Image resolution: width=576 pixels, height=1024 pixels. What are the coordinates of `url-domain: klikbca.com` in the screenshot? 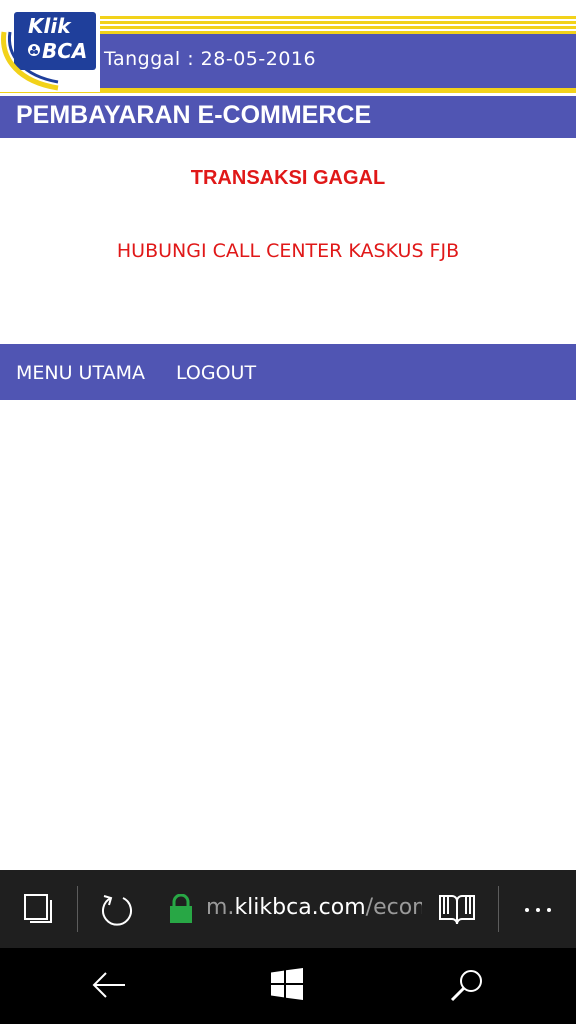 It's located at (300, 907).